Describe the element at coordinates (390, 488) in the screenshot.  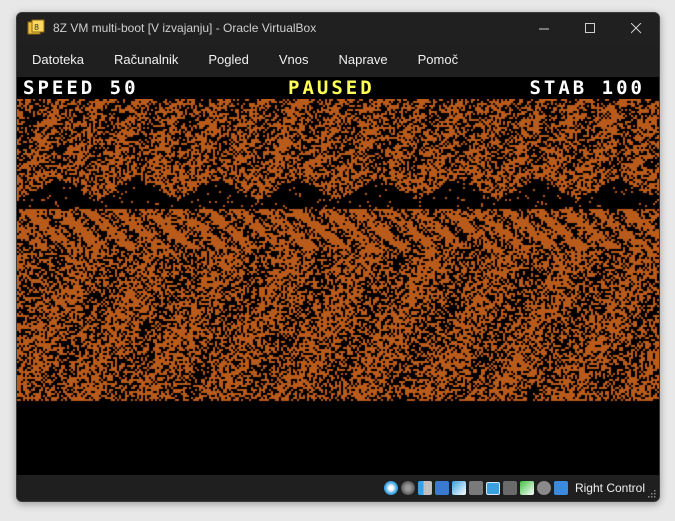
I see `optical-drive-icon` at that location.